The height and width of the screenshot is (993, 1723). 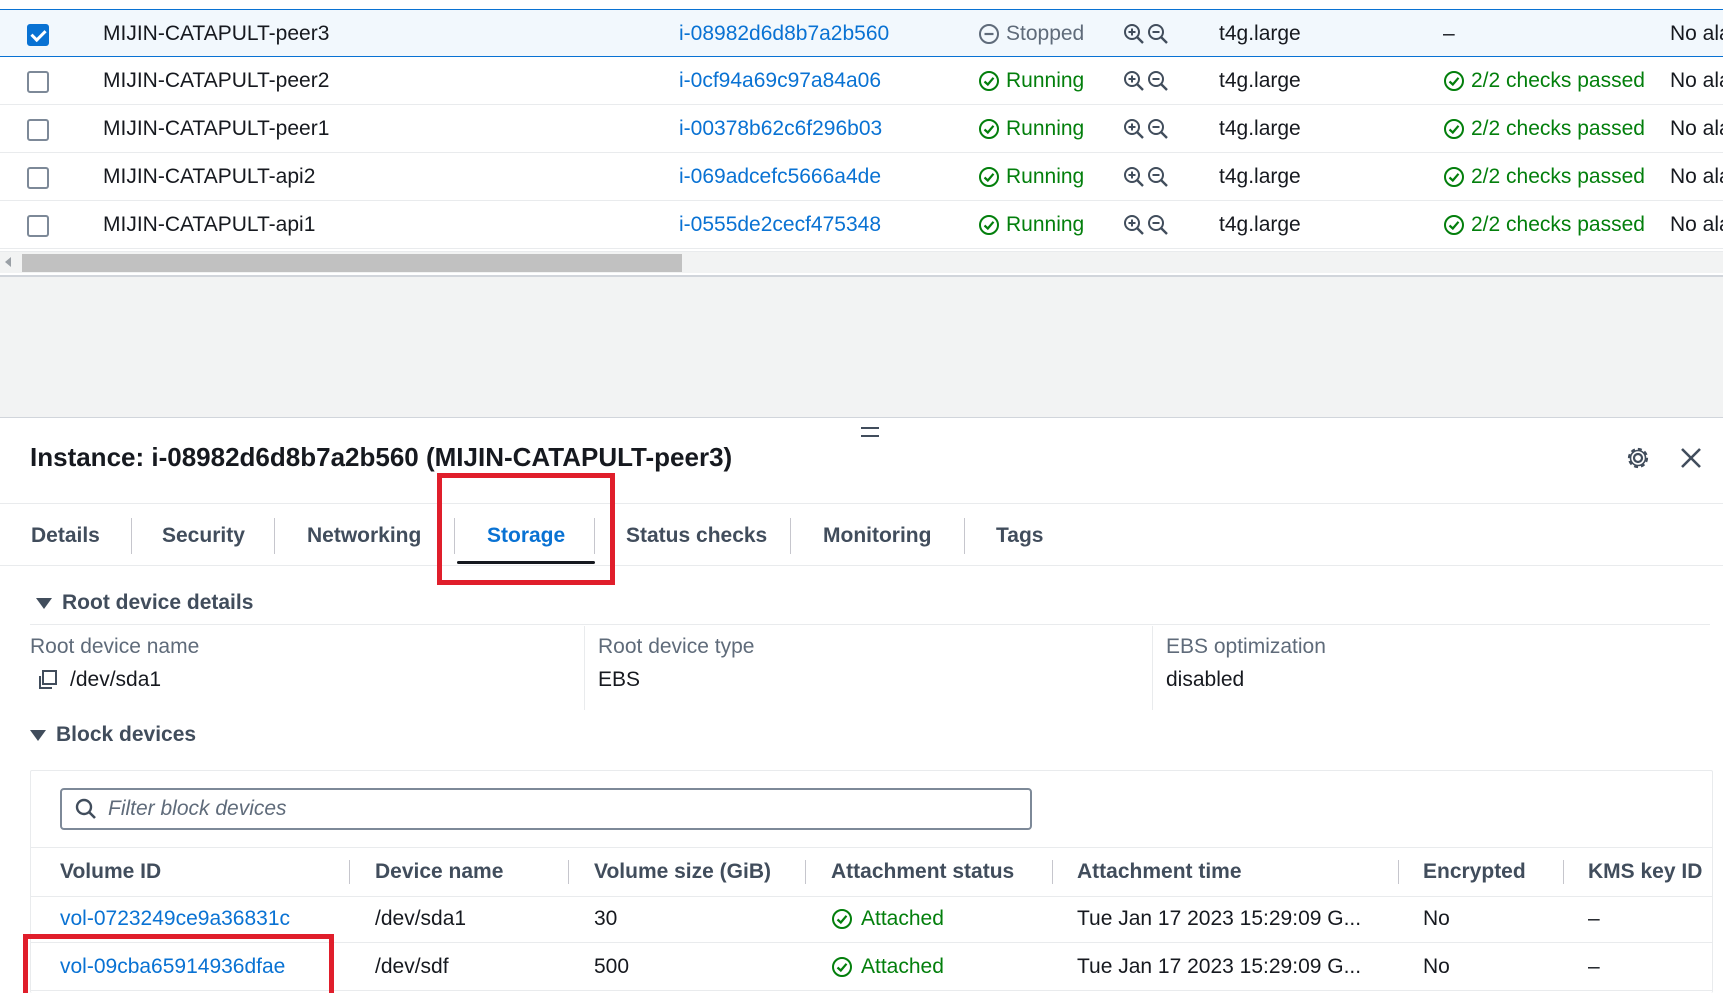 What do you see at coordinates (1205, 679) in the screenshot?
I see `ebs-optimization-value: disabled` at bounding box center [1205, 679].